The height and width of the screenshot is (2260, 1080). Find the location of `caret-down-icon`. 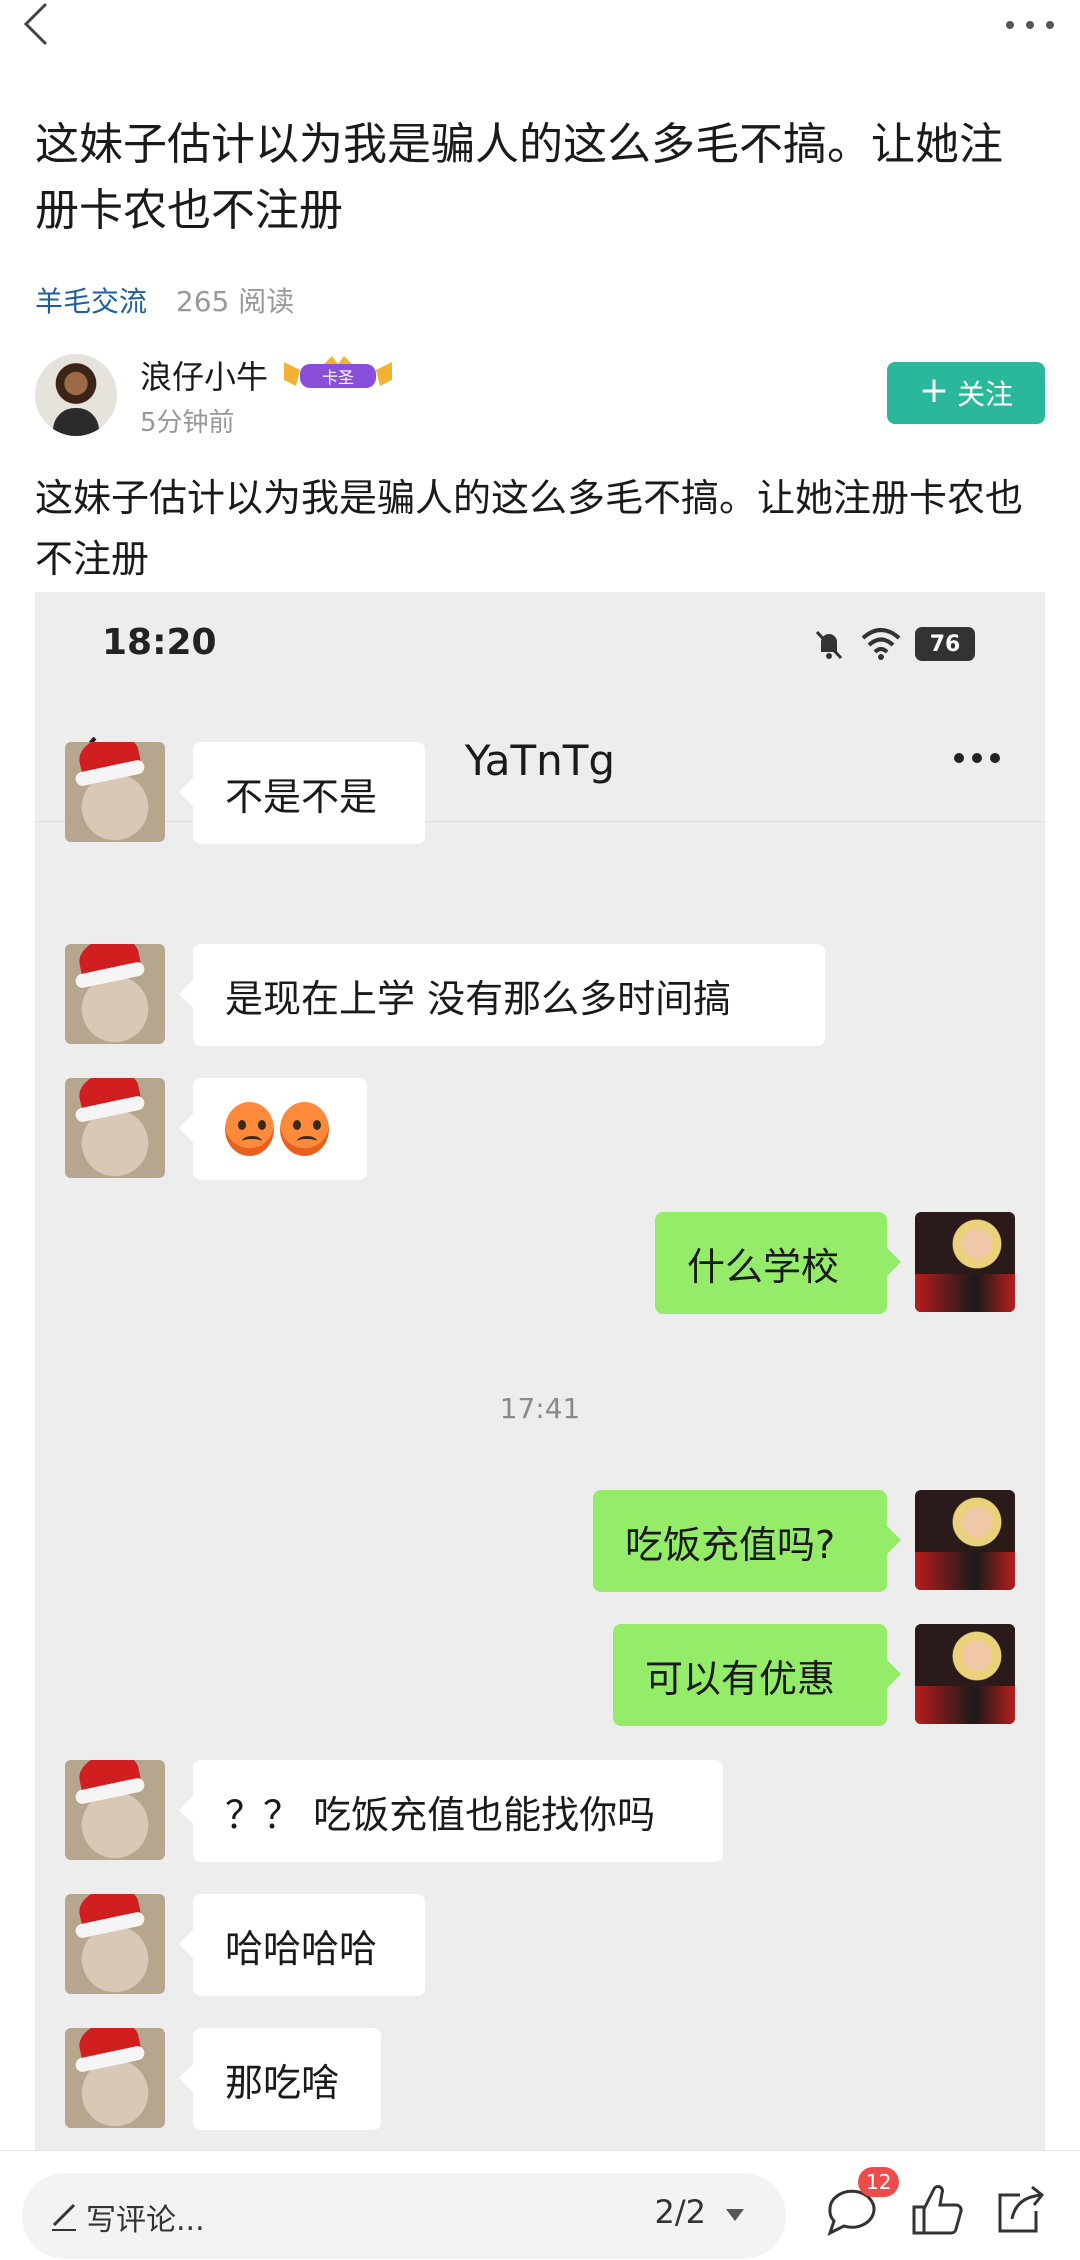

caret-down-icon is located at coordinates (735, 2215).